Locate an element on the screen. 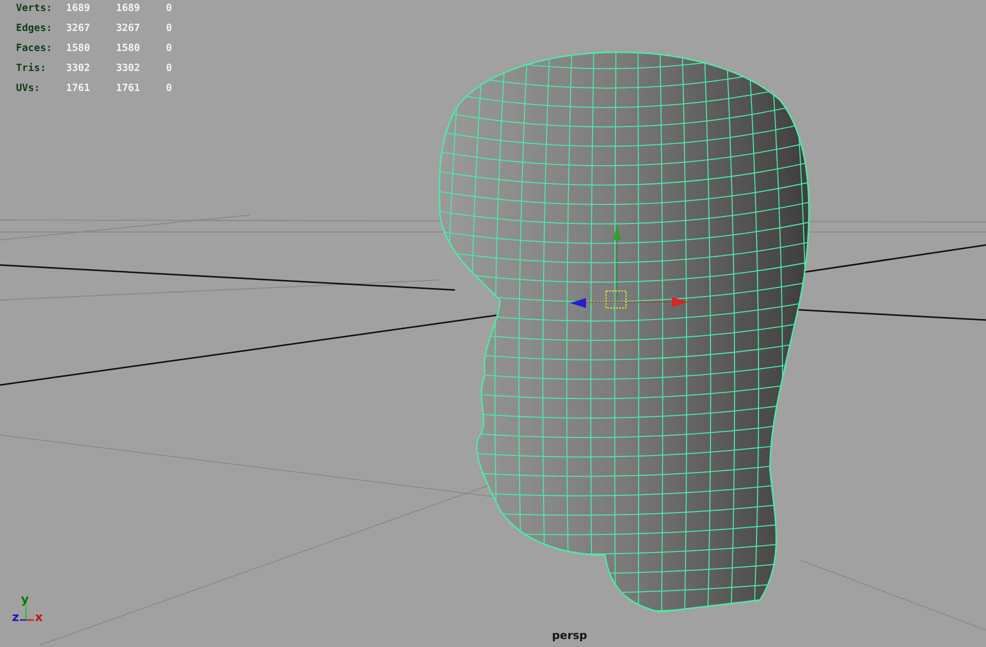  move-manipulator-icon is located at coordinates (629, 266).